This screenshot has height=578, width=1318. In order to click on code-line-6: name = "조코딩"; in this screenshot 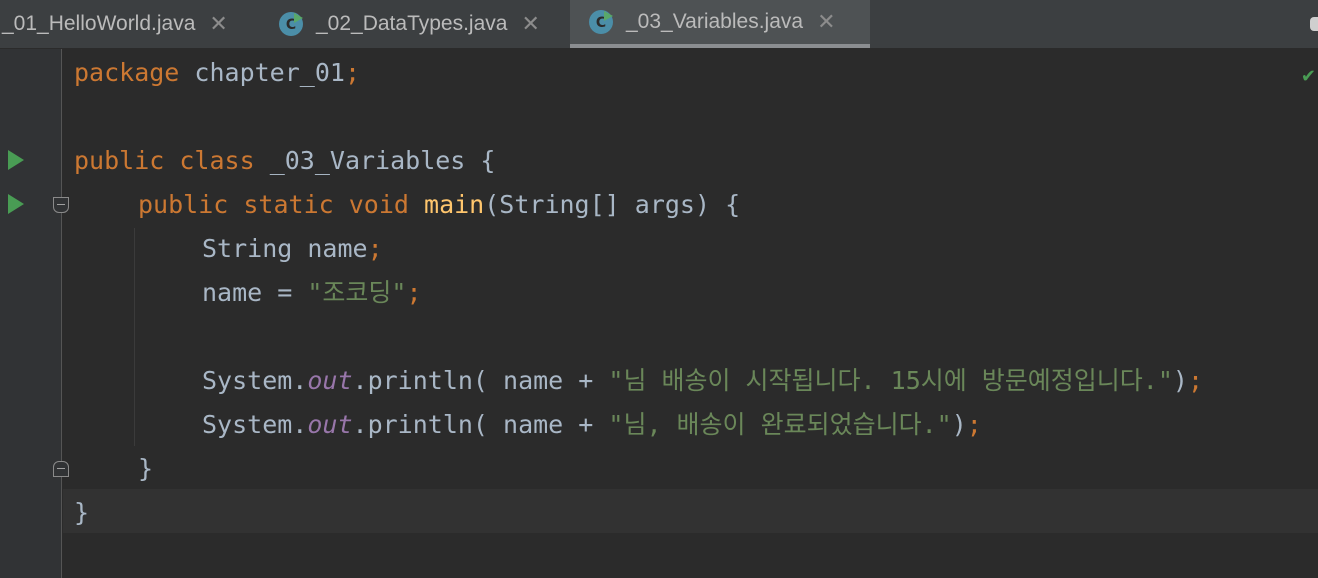, I will do `click(312, 293)`.